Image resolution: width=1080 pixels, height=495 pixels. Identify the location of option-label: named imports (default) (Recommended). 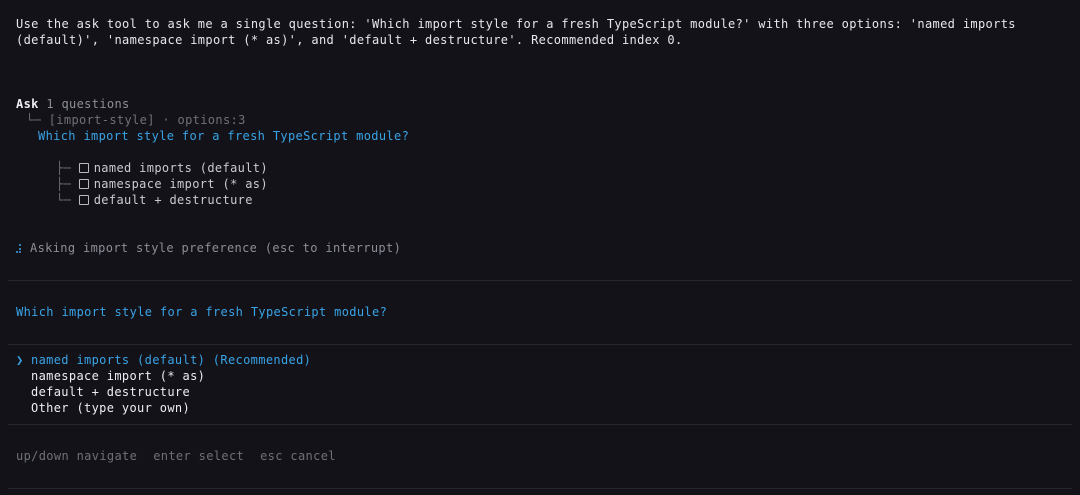
(171, 360).